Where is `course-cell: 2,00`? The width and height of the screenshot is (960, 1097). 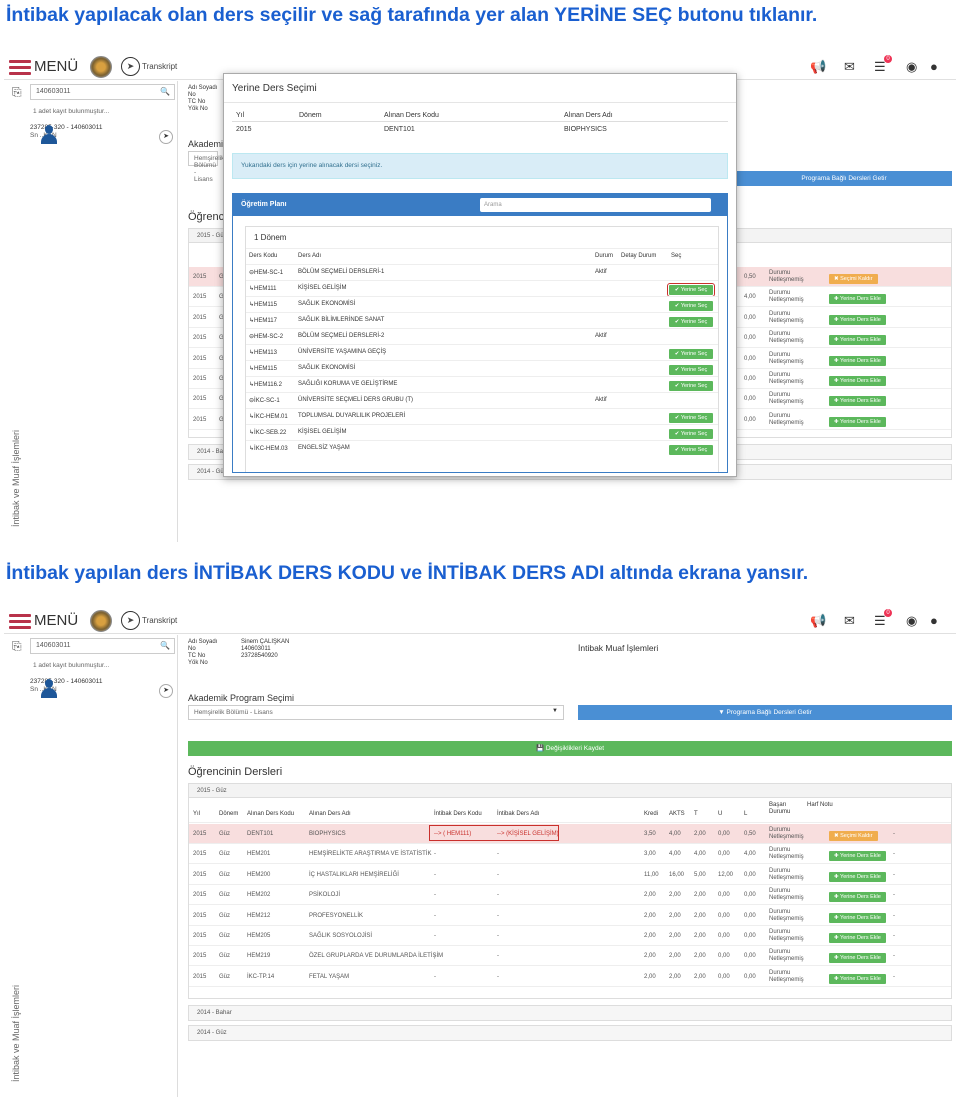
course-cell: 2,00 is located at coordinates (700, 834).